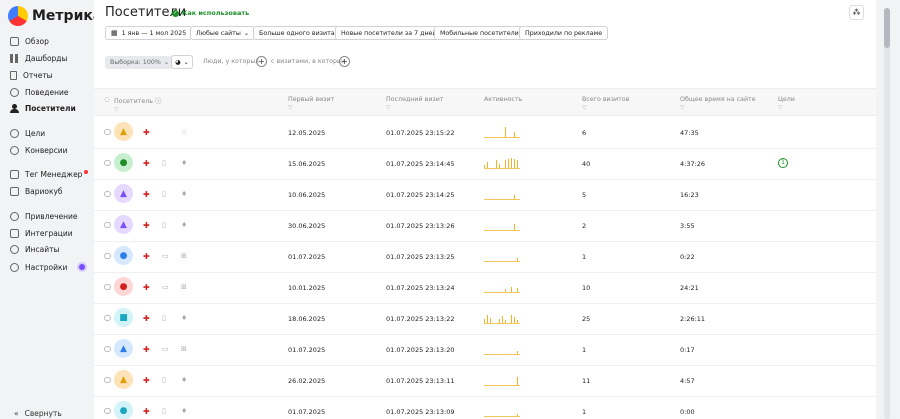 The width and height of the screenshot is (900, 419). What do you see at coordinates (344, 61) in the screenshot?
I see `add-visits-filter-button: +` at bounding box center [344, 61].